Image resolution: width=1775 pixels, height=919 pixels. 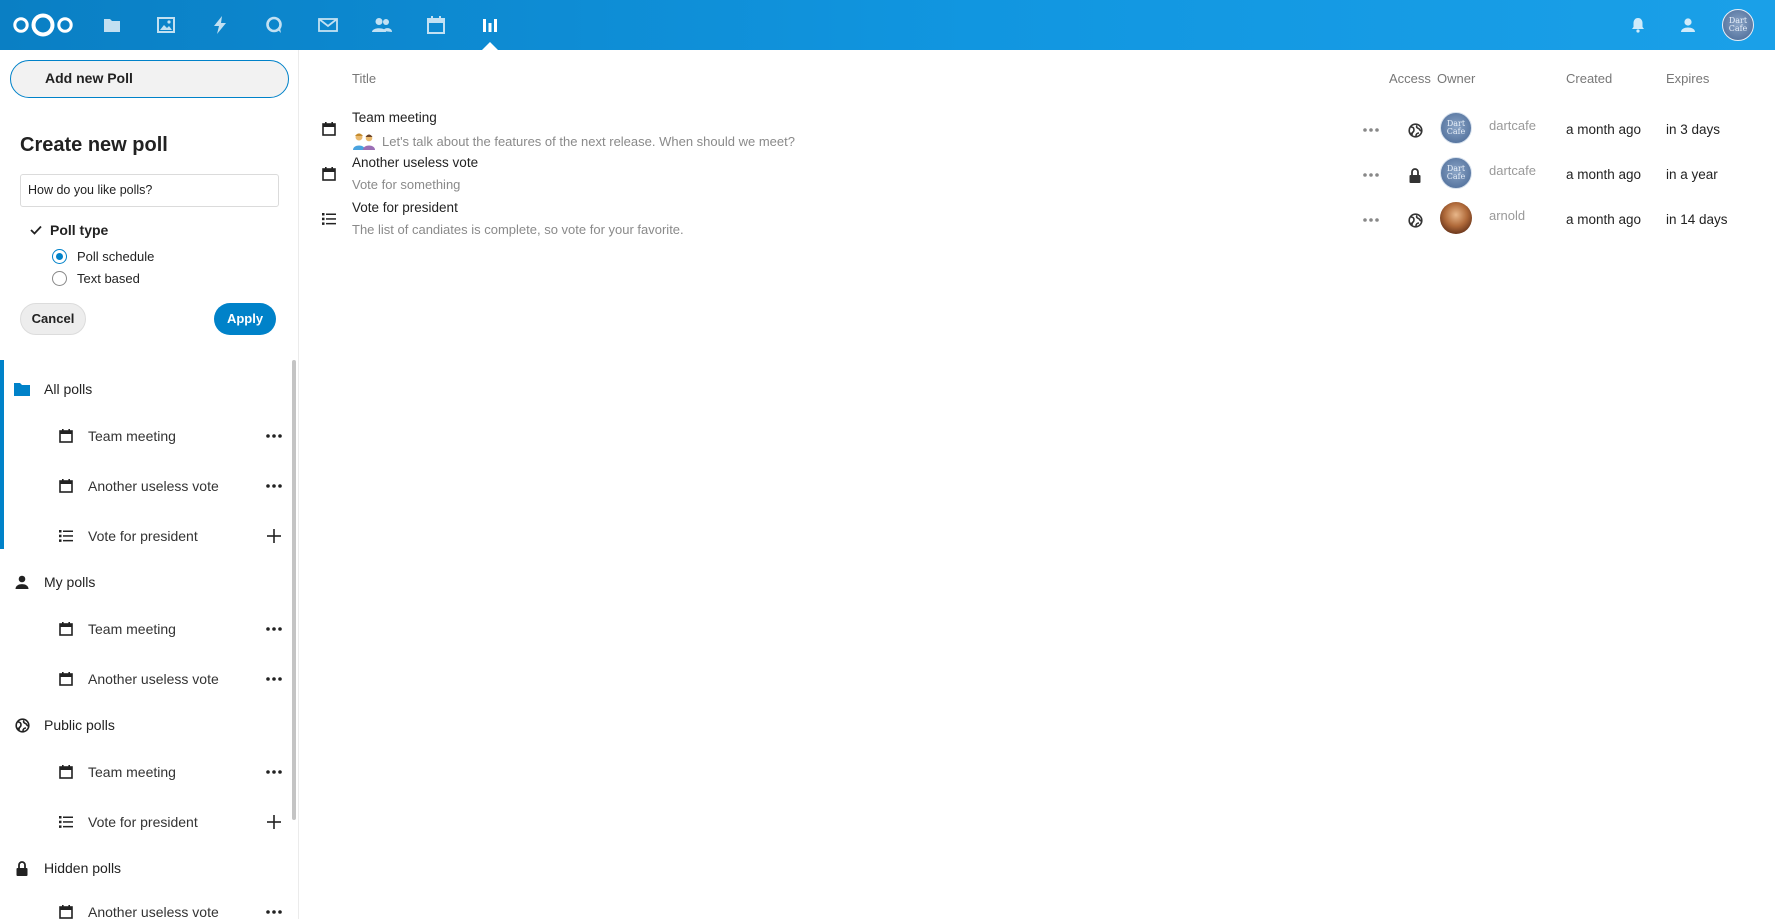 I want to click on poll-type-toggle: Poll type, so click(x=69, y=230).